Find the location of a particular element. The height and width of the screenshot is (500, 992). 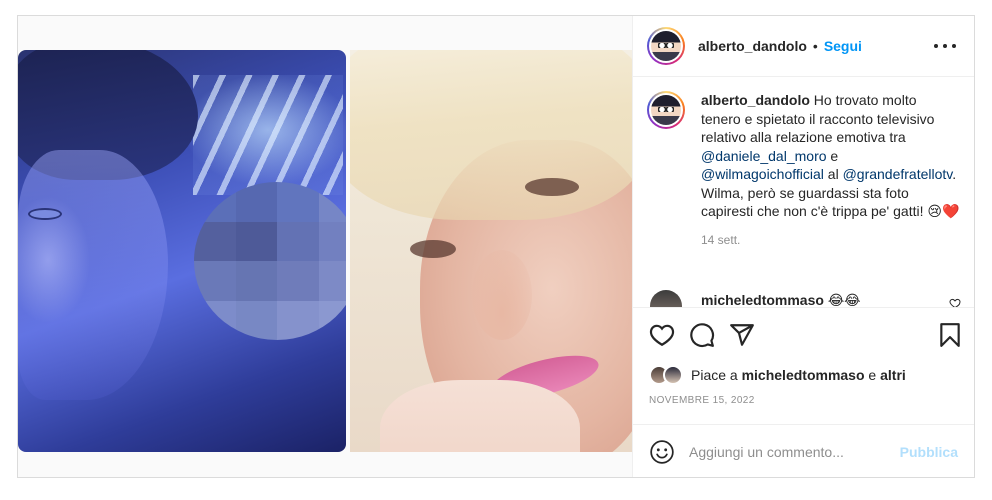

comment-icon is located at coordinates (702, 335).